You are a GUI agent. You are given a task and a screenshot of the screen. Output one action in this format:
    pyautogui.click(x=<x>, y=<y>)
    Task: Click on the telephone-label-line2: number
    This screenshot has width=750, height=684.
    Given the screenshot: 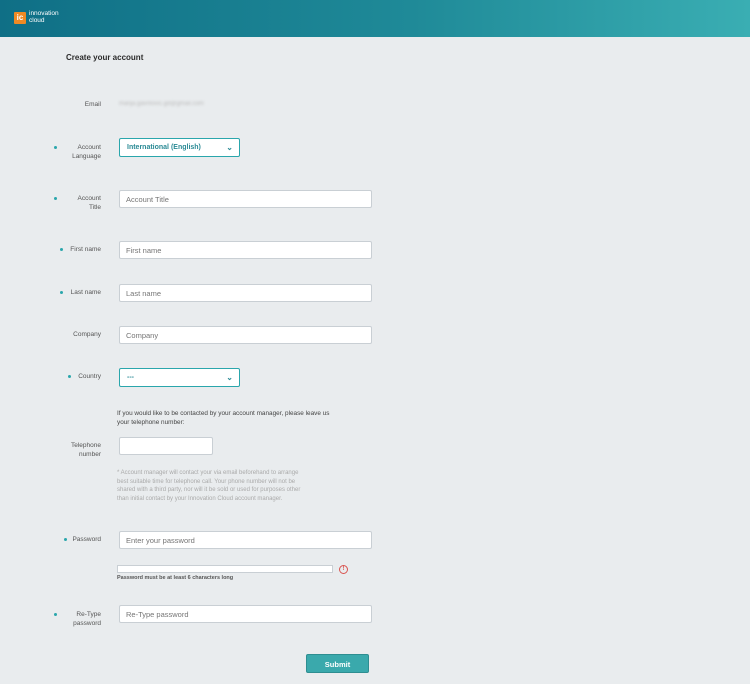 What is the action you would take?
    pyautogui.click(x=89, y=454)
    